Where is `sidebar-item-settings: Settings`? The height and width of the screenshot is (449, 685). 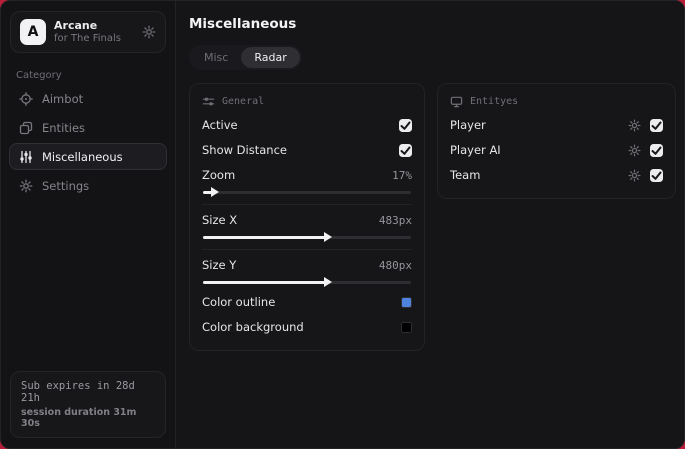 sidebar-item-settings: Settings is located at coordinates (88, 185).